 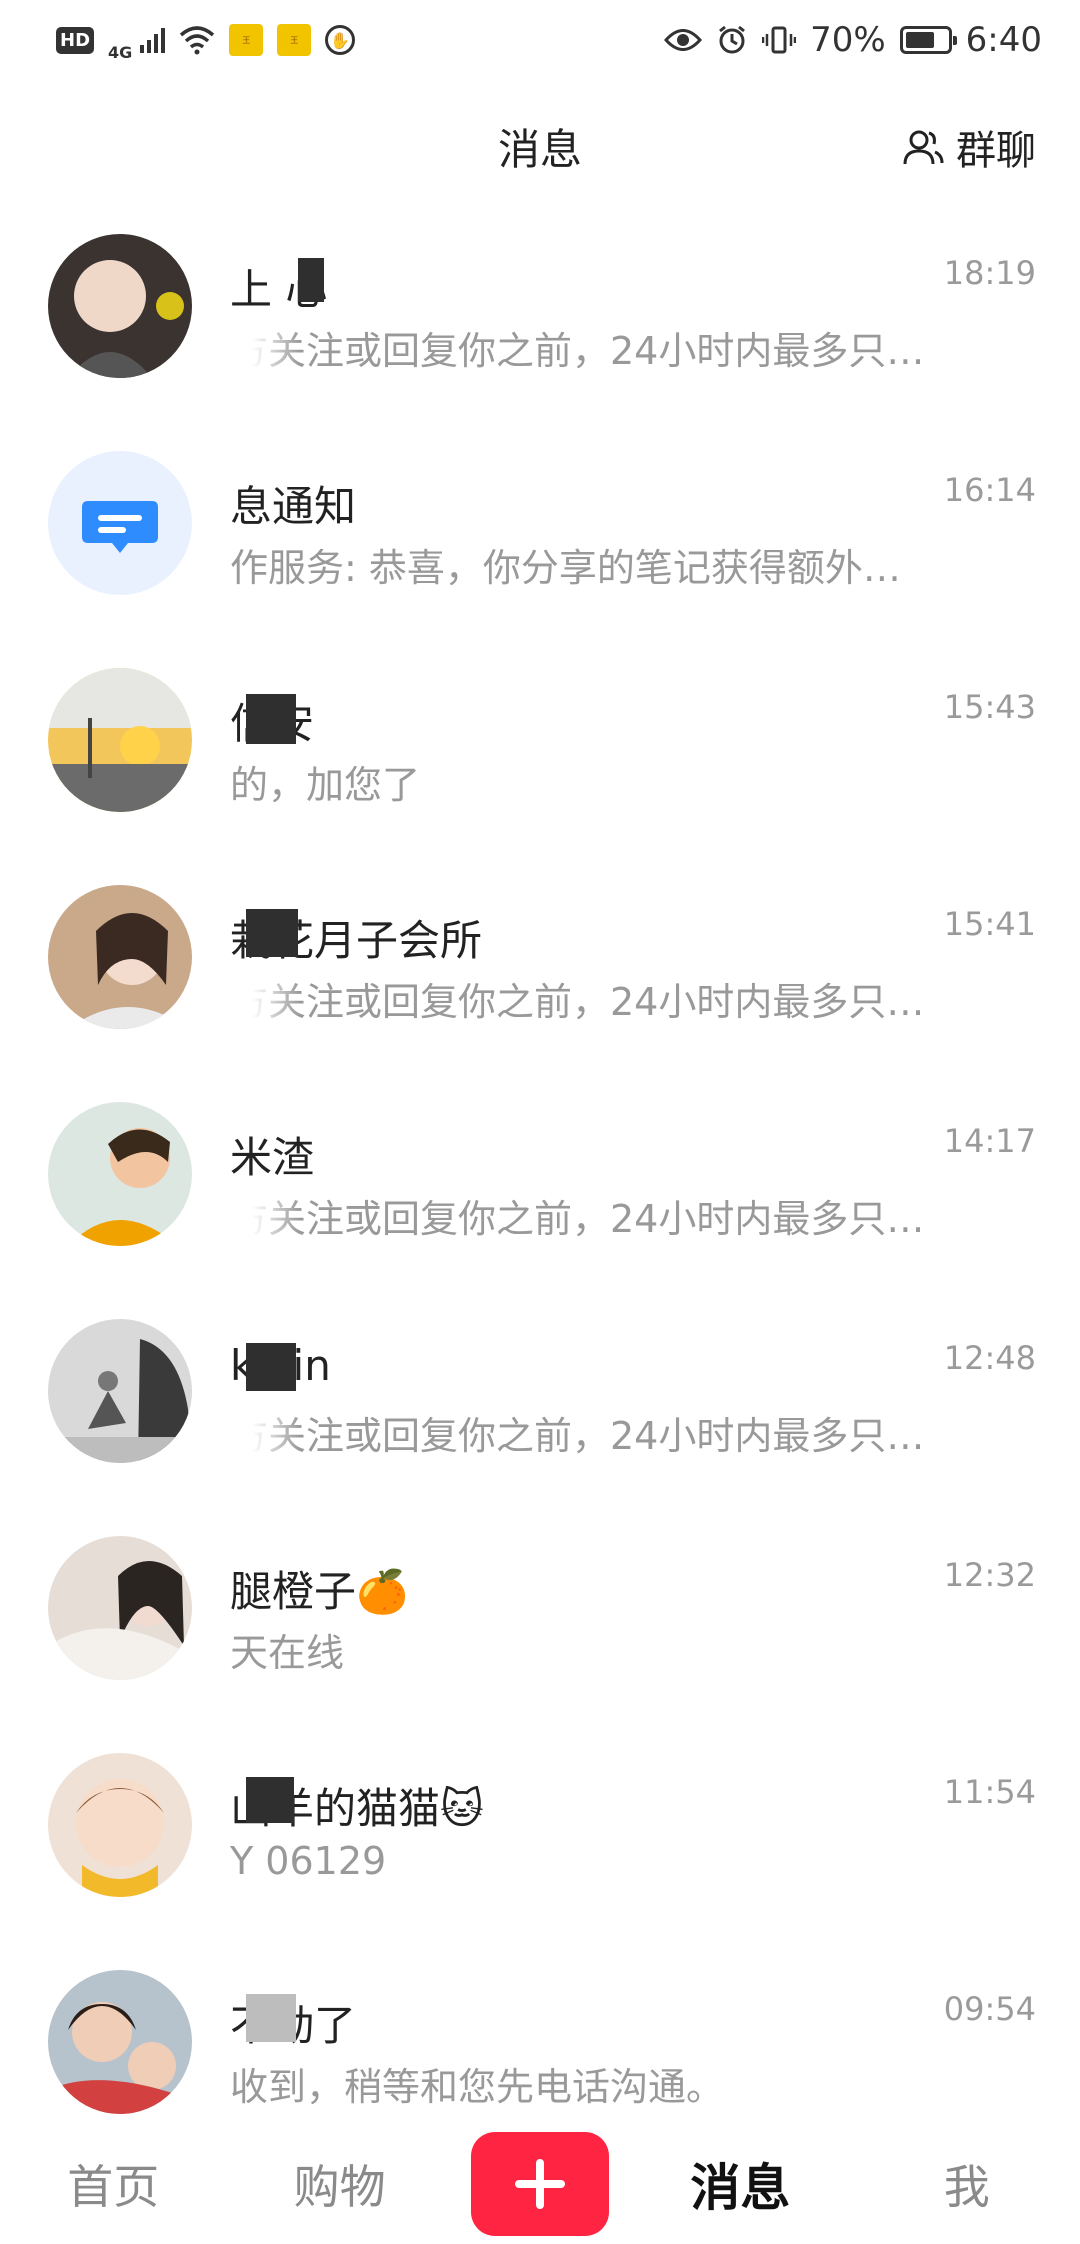 What do you see at coordinates (928, 40) in the screenshot?
I see `battery-icon` at bounding box center [928, 40].